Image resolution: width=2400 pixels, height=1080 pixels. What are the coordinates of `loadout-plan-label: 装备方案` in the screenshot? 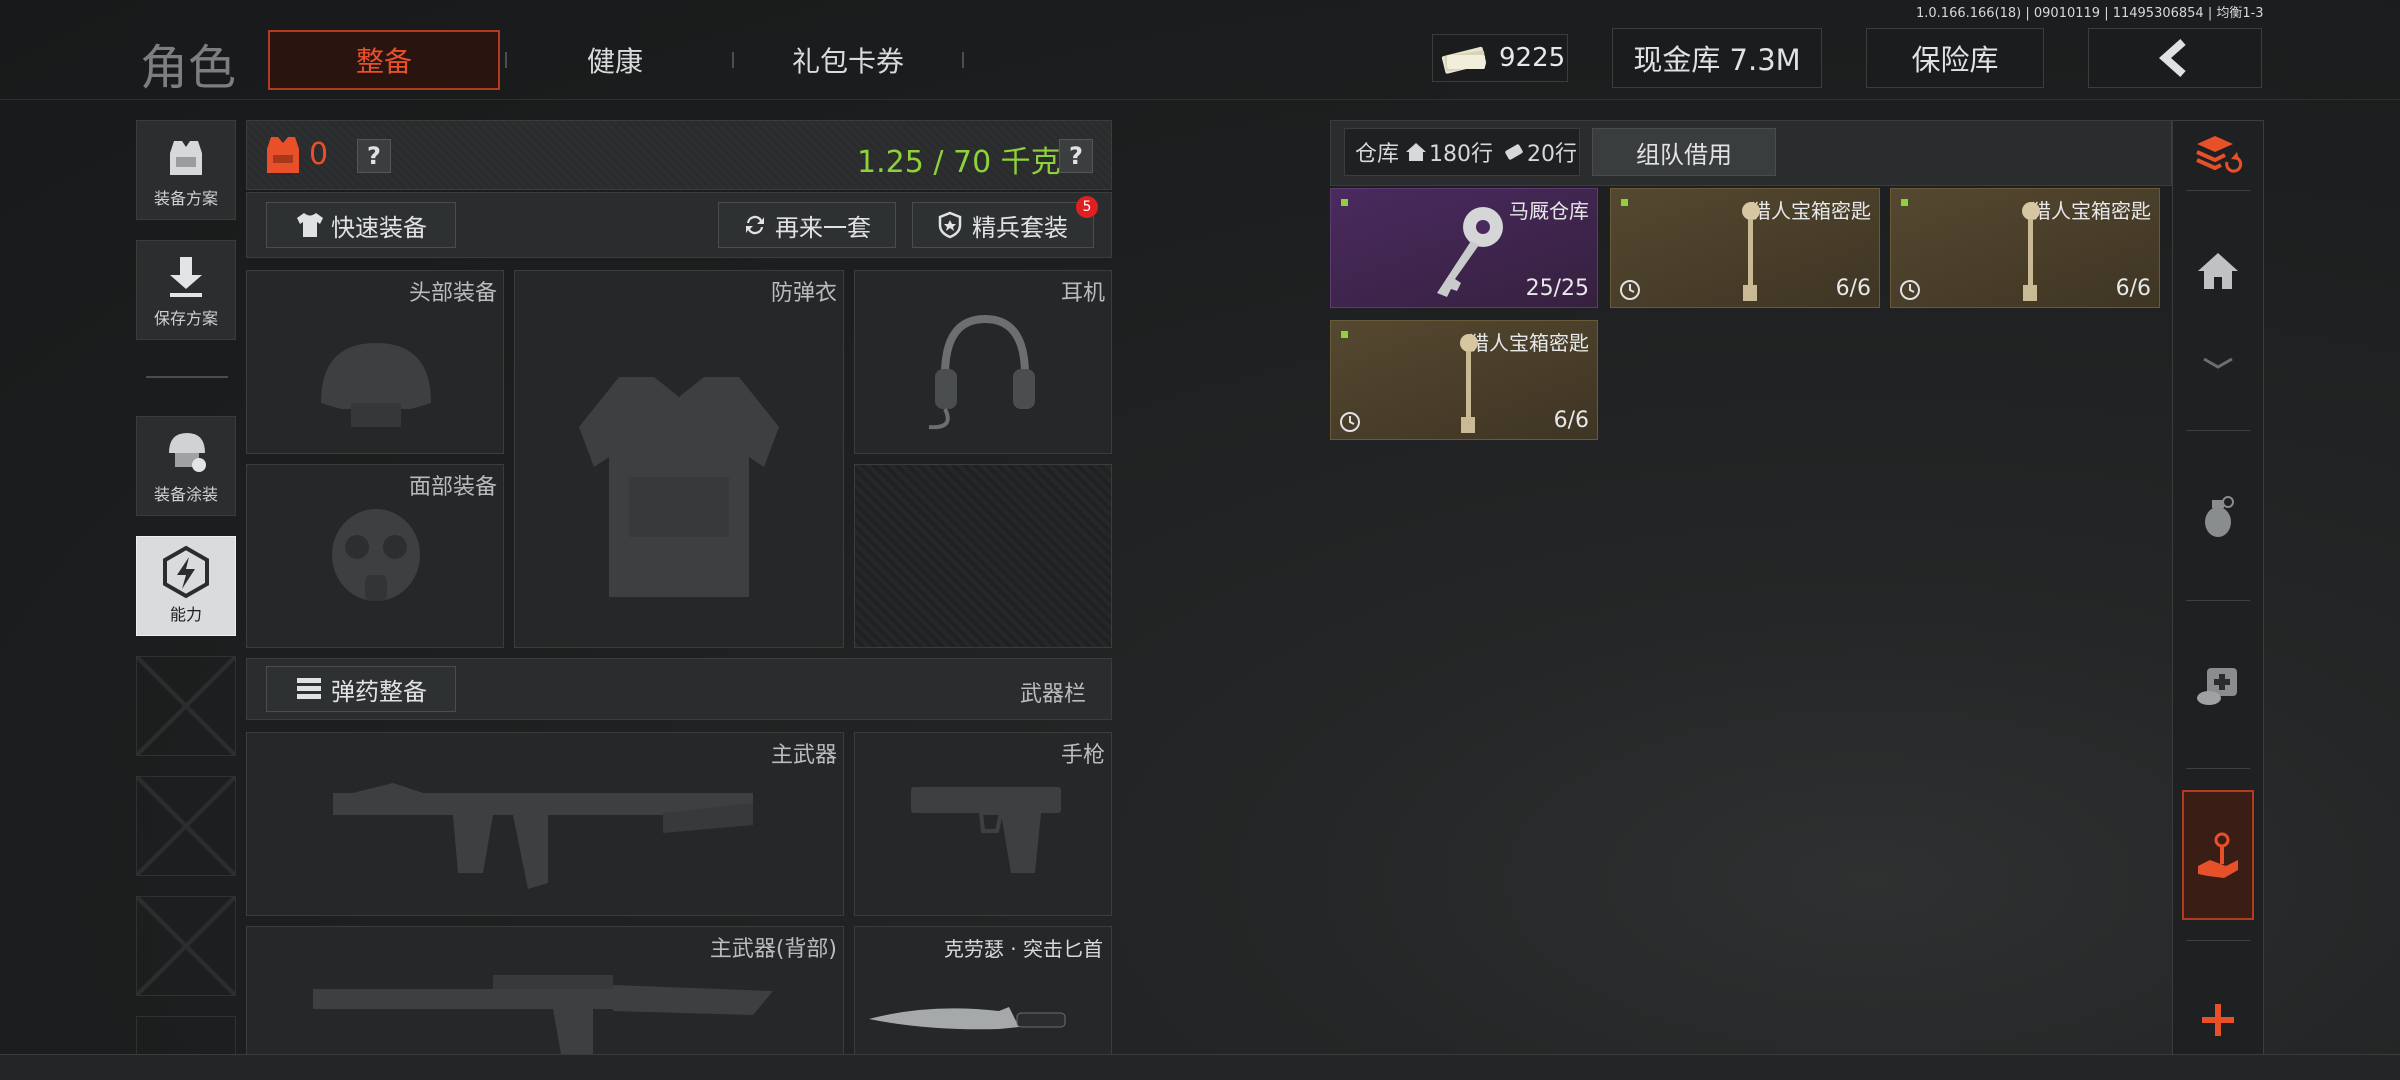 It's located at (185, 198).